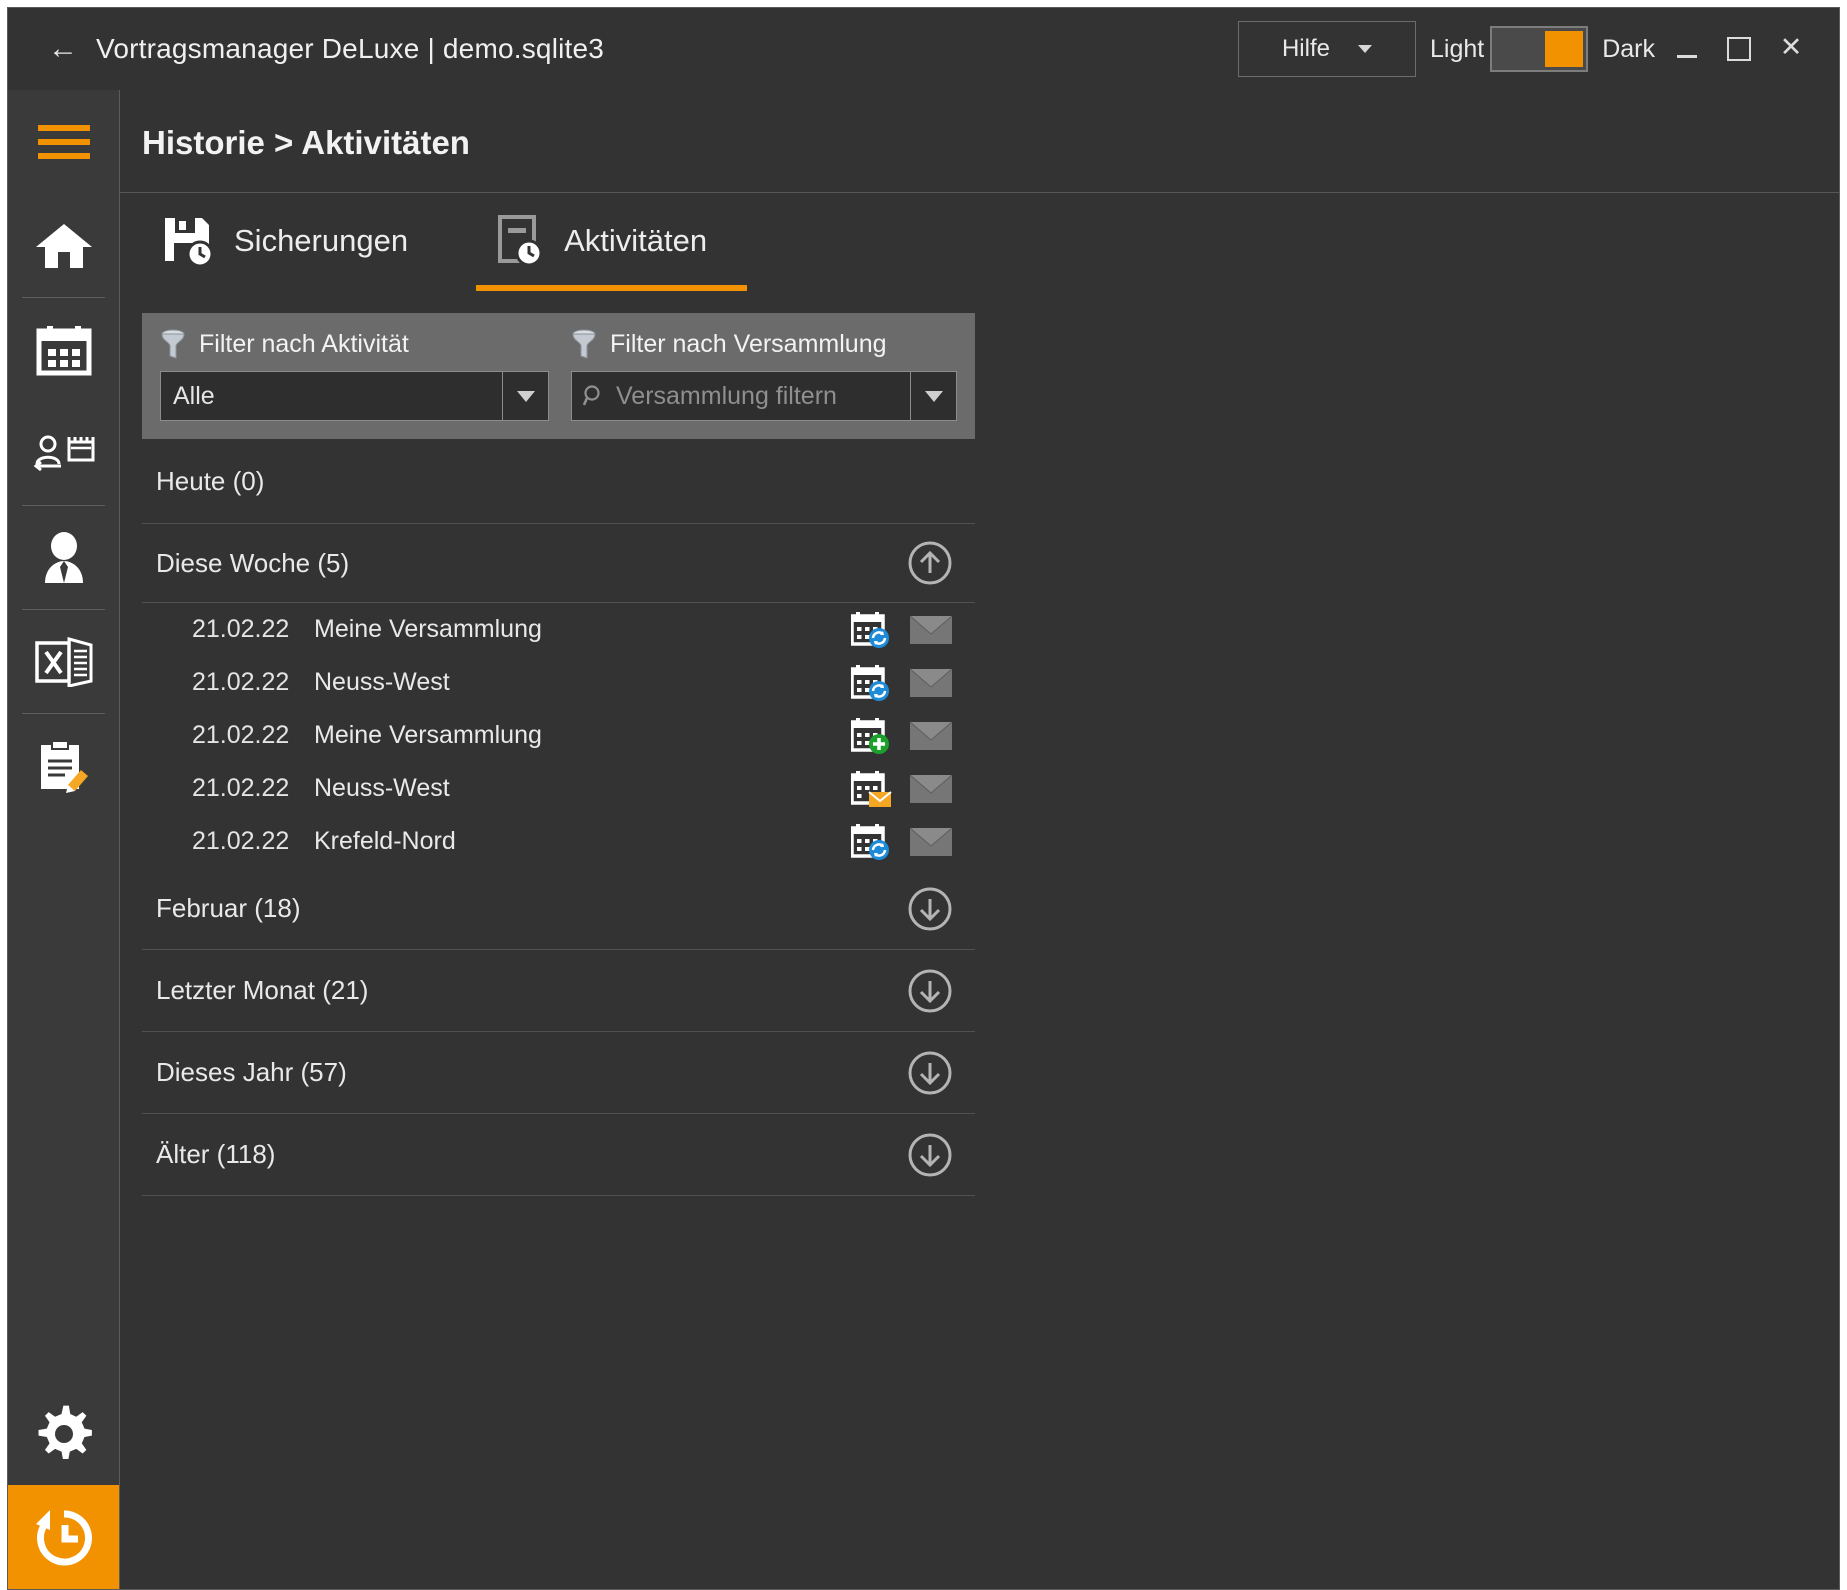 Image resolution: width=1847 pixels, height=1590 pixels. What do you see at coordinates (558, 991) in the screenshot?
I see `group-header-letzter-monat: Letzter Monat (21)` at bounding box center [558, 991].